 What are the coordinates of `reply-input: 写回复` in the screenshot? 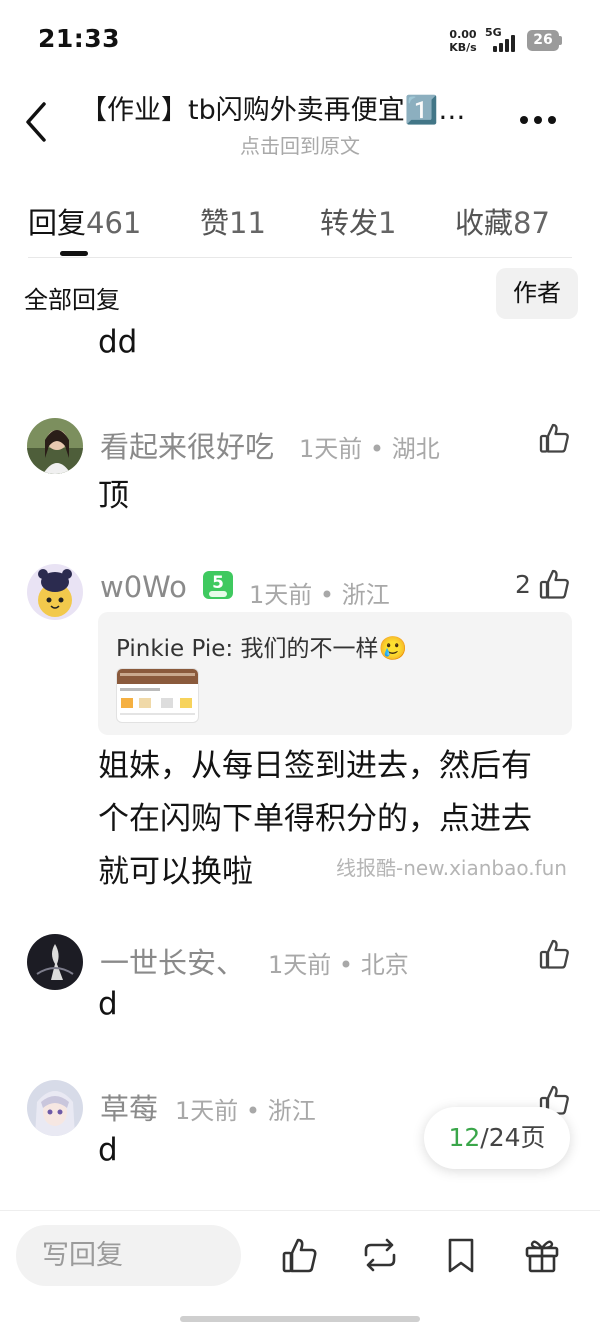 It's located at (128, 1255).